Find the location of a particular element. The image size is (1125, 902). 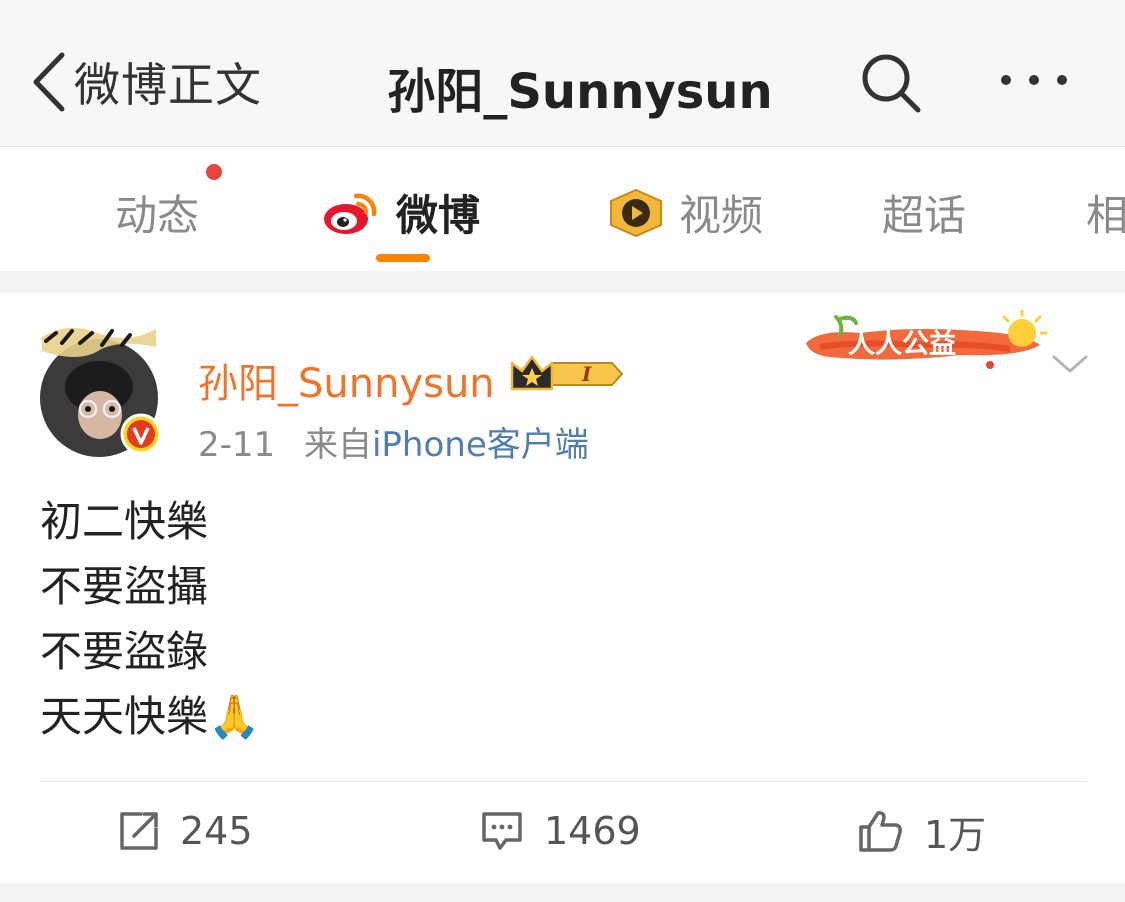

charity-banner-text: 人人公益 is located at coordinates (902, 344).